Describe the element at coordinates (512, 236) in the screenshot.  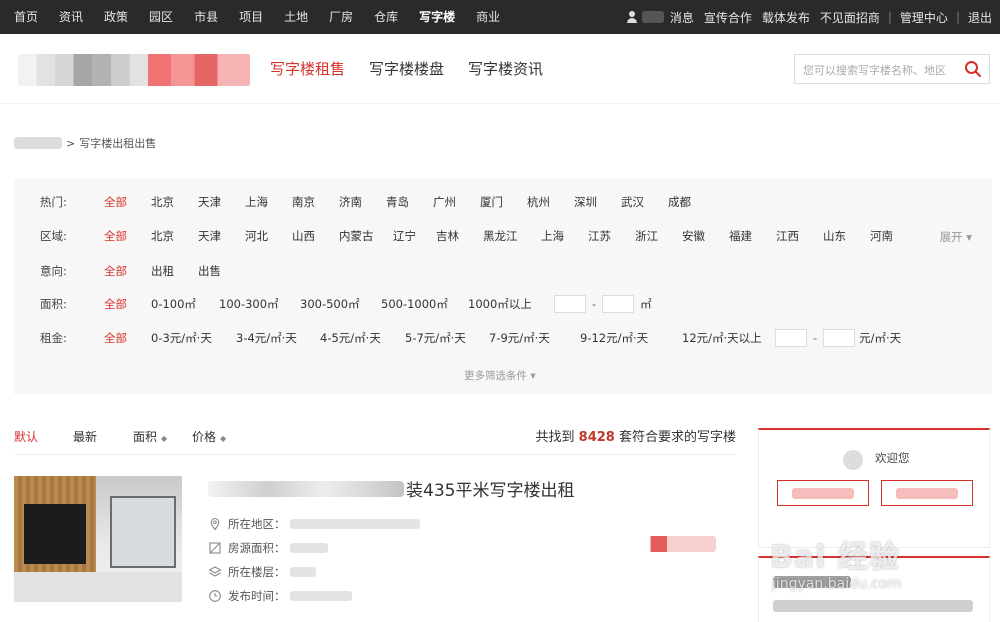
I see `filter-option: 黑龙江` at that location.